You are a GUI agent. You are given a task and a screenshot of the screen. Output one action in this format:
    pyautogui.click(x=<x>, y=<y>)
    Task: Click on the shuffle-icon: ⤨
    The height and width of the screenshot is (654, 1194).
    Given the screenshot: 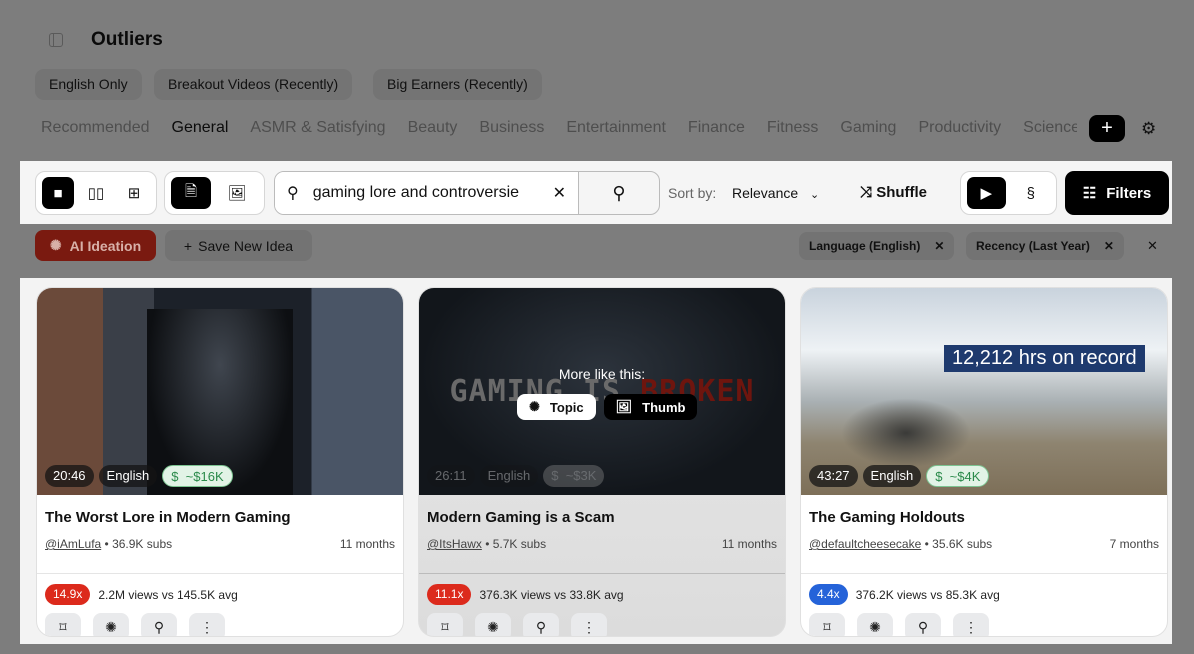 What is the action you would take?
    pyautogui.click(x=866, y=192)
    